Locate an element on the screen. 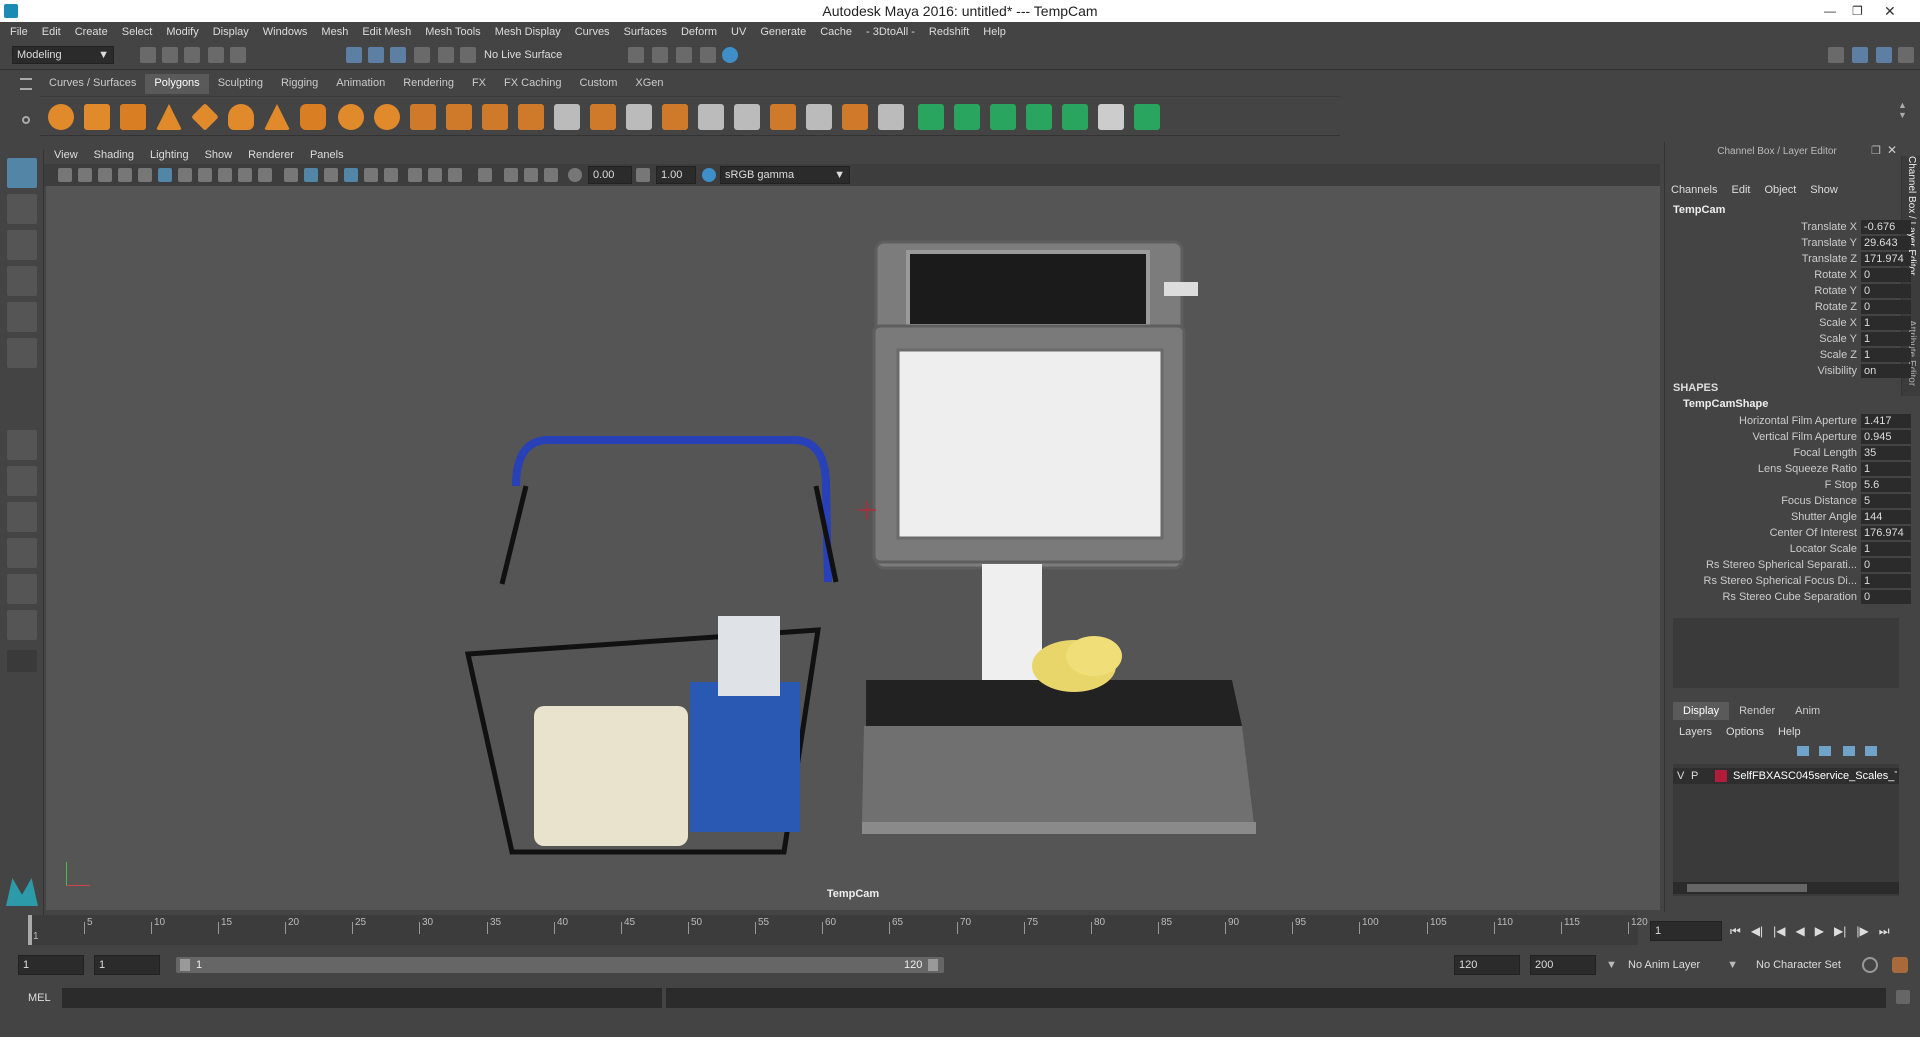 The height and width of the screenshot is (1037, 1920). auto-key-icon is located at coordinates (1870, 965).